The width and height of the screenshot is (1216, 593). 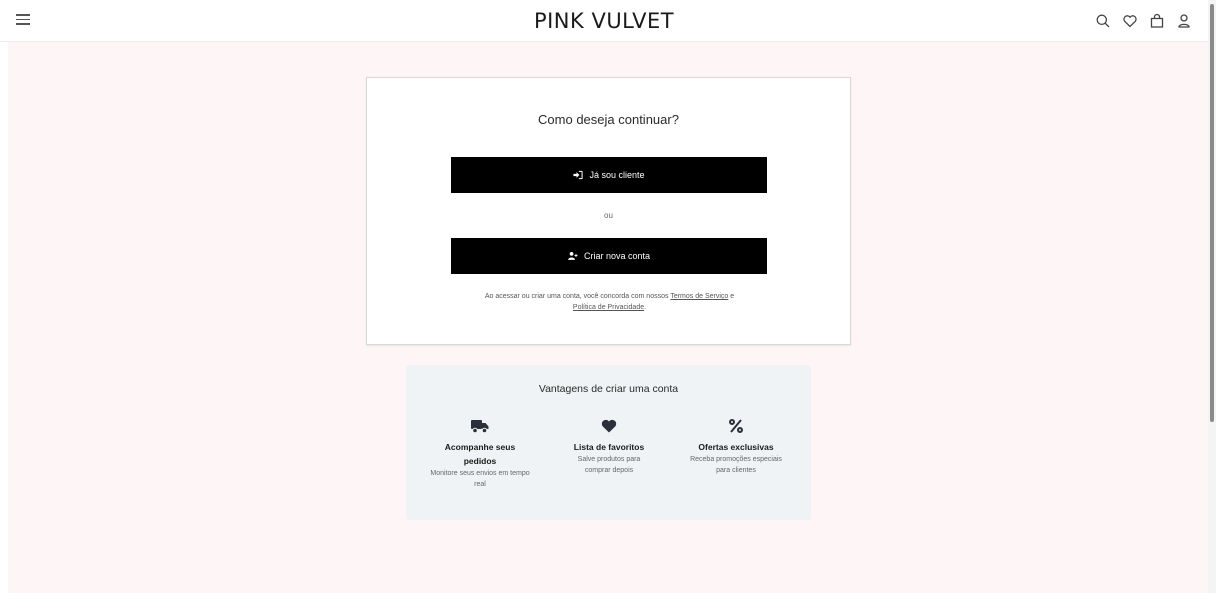 I want to click on terms-end: ., so click(x=645, y=307).